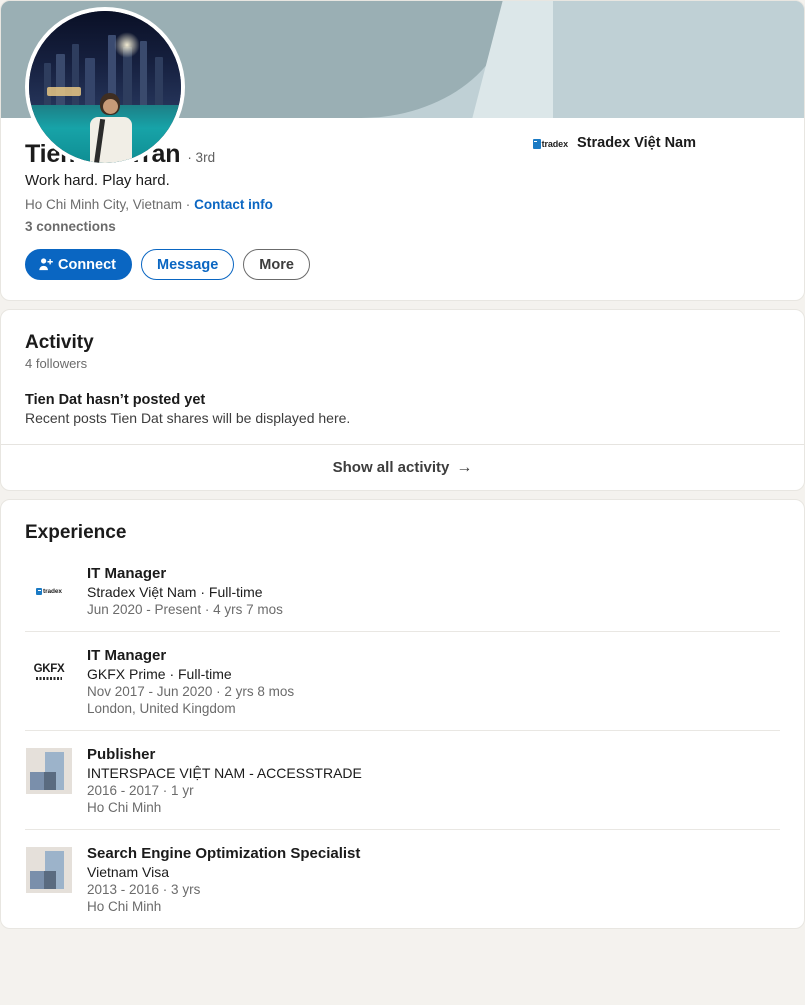  What do you see at coordinates (108, 204) in the screenshot?
I see `location-text: Ho Chi Minh City, Vietnam ·` at bounding box center [108, 204].